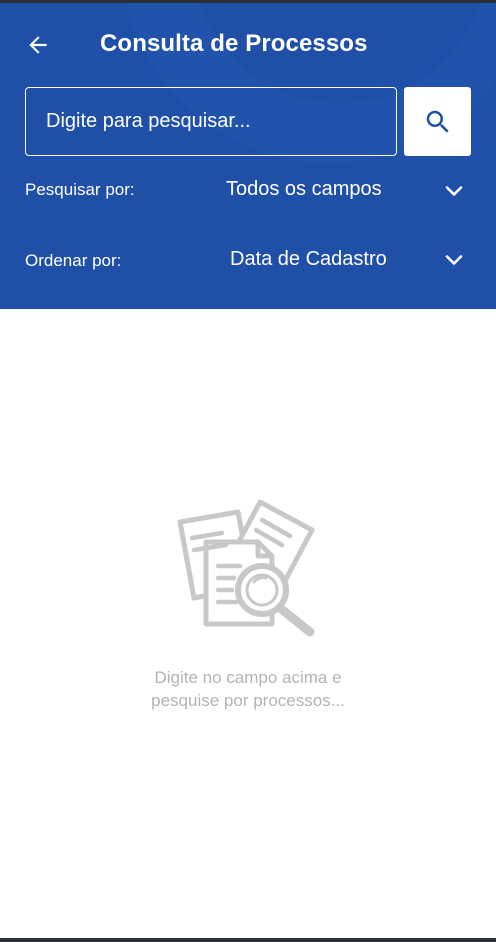  I want to click on documents-search-icon, so click(246, 568).